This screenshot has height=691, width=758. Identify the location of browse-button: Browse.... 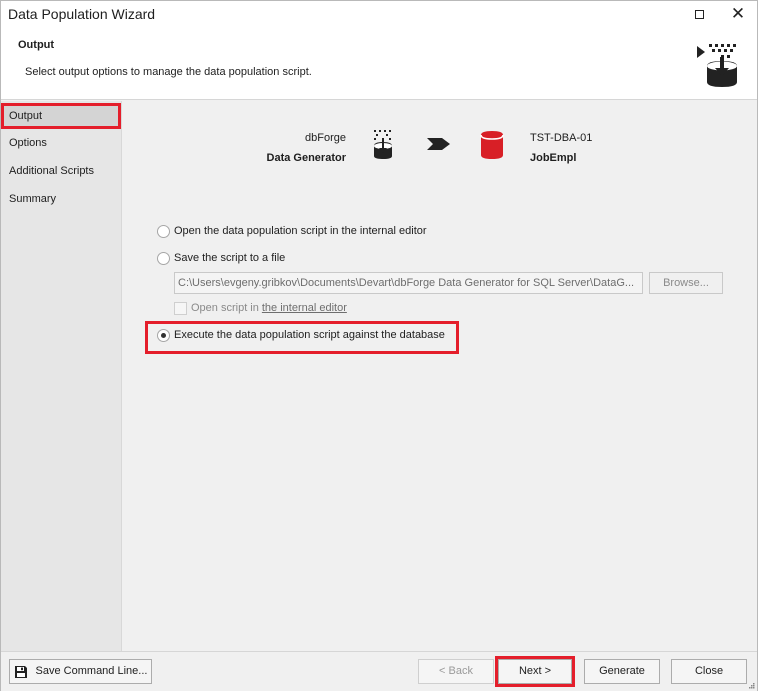
(686, 283).